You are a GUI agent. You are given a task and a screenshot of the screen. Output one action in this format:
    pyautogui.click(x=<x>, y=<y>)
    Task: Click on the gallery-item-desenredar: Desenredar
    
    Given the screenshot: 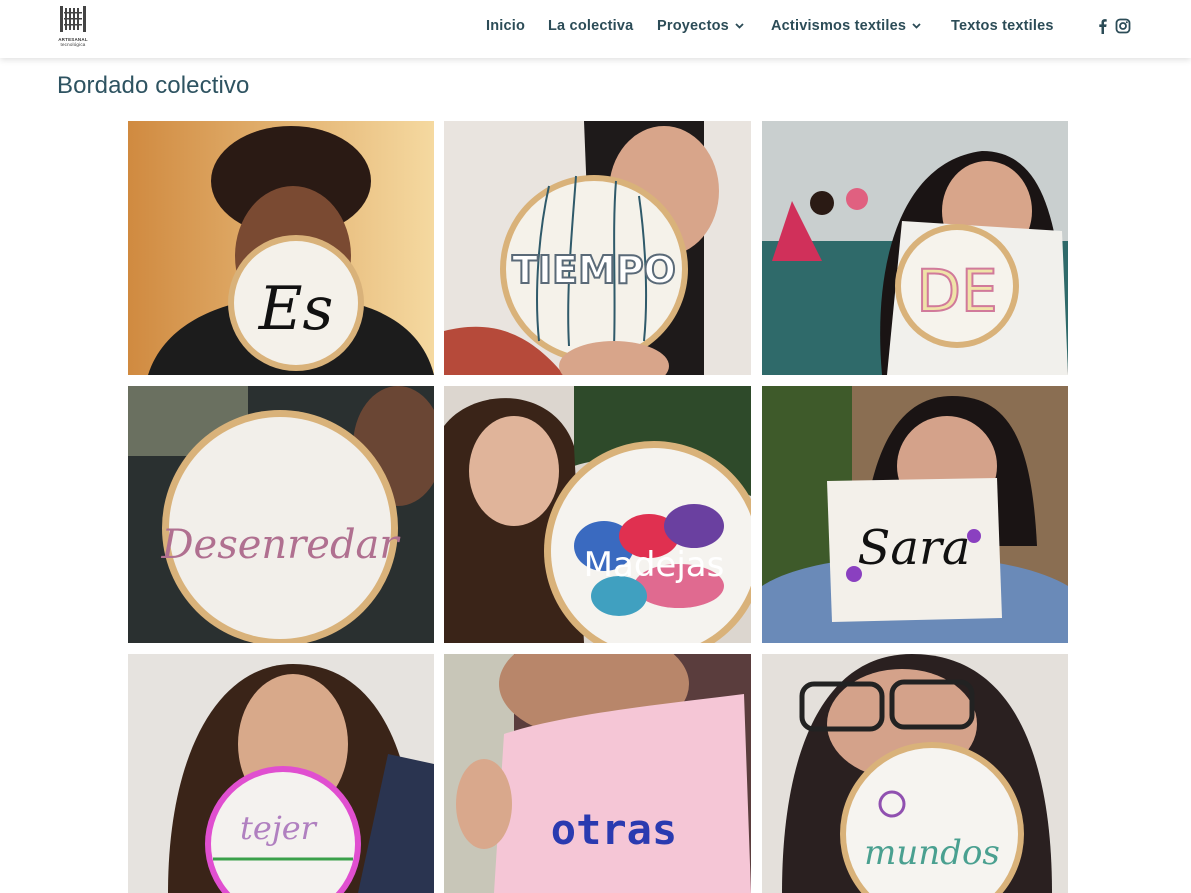 What is the action you would take?
    pyautogui.click(x=281, y=514)
    